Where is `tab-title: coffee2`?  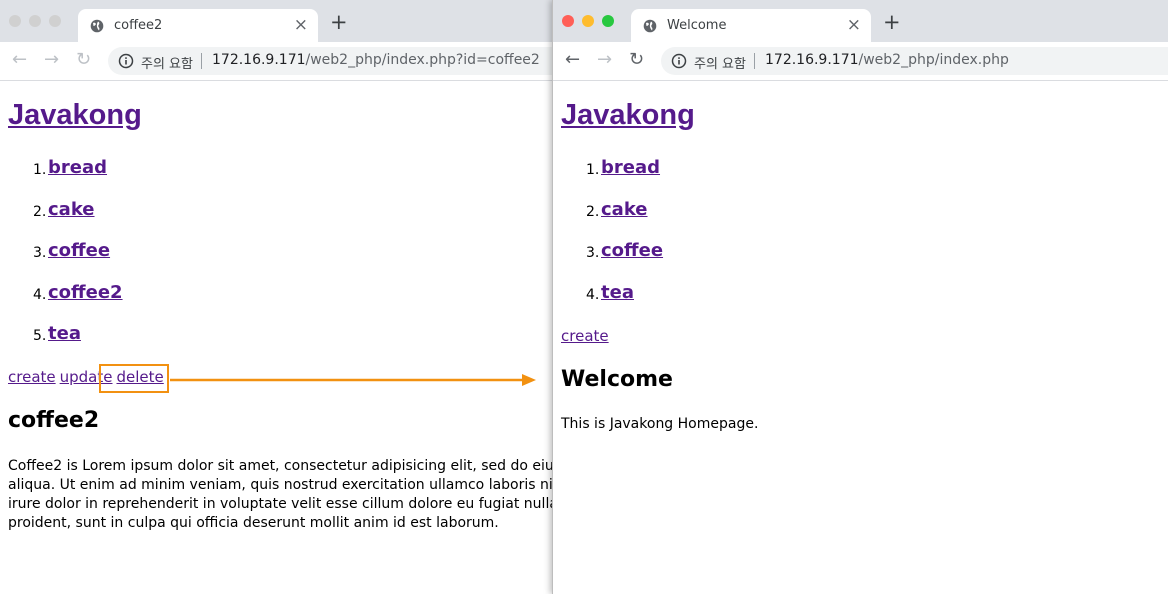 tab-title: coffee2 is located at coordinates (138, 25).